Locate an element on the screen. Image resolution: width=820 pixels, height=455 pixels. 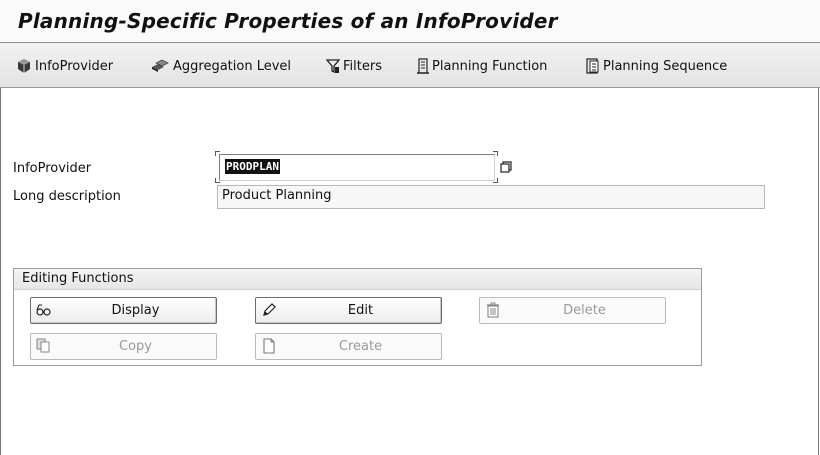
infoprovider-input: PRODPLAN is located at coordinates (357, 167).